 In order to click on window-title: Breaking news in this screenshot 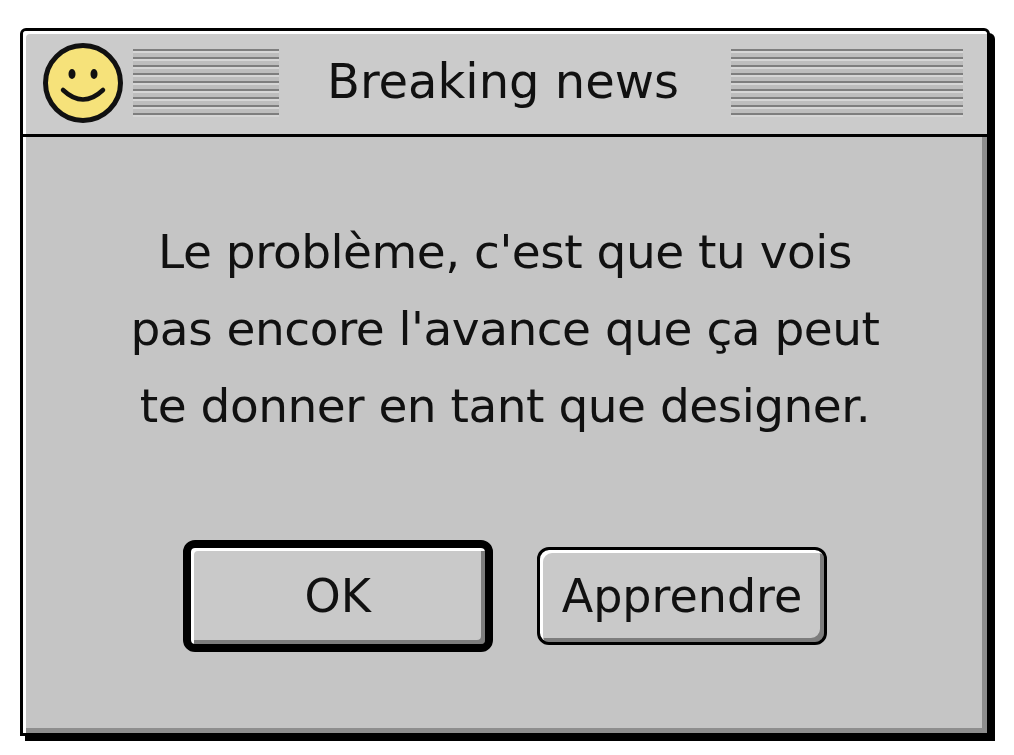, I will do `click(503, 82)`.